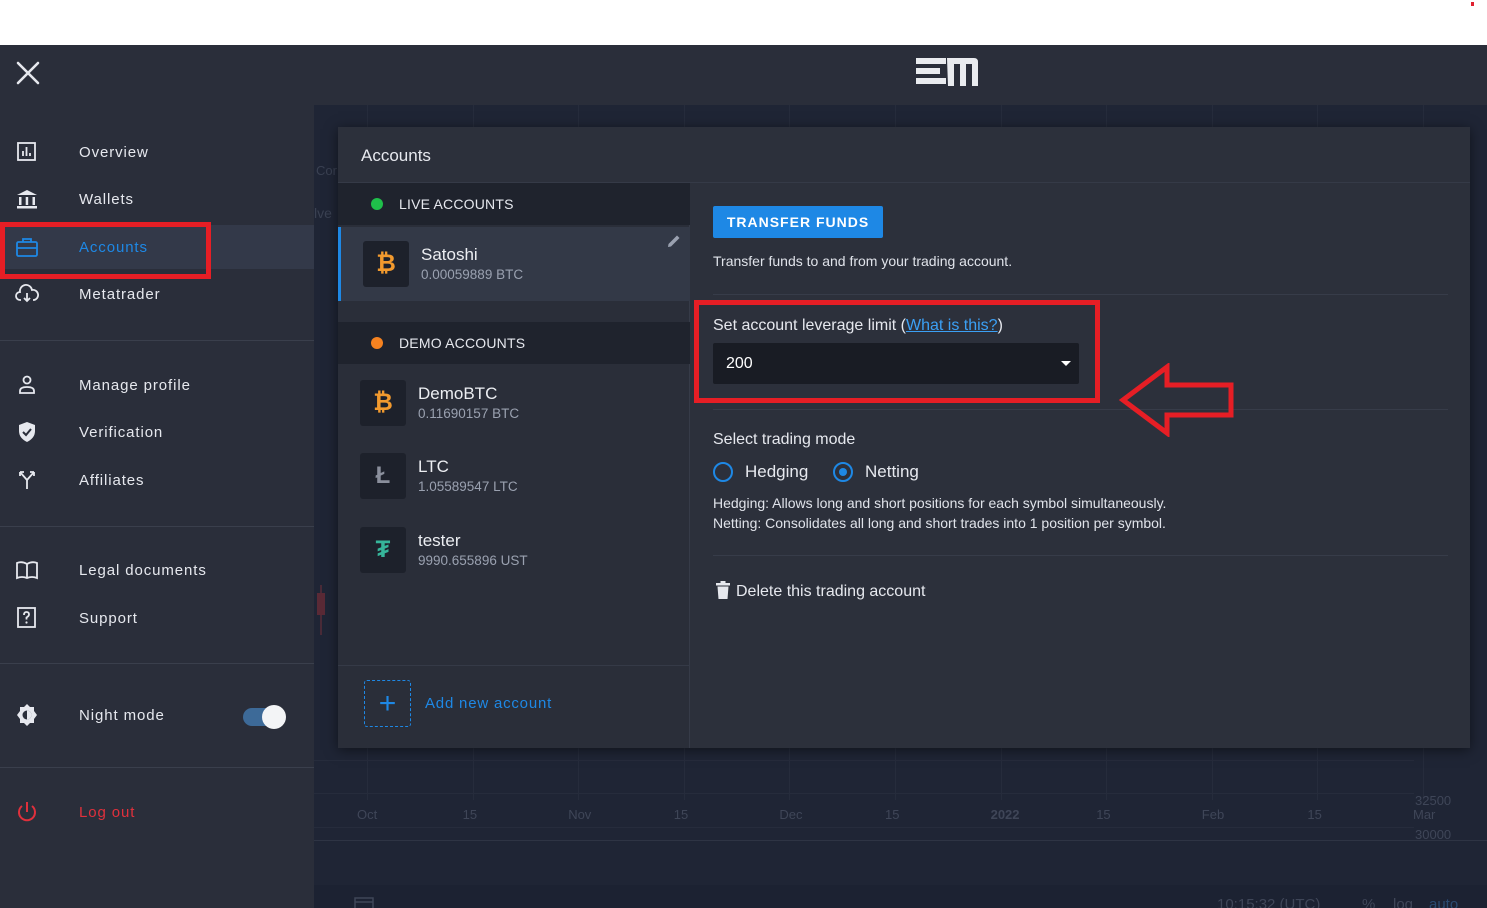  What do you see at coordinates (952, 325) in the screenshot?
I see `what-is-this-link: What is this?` at bounding box center [952, 325].